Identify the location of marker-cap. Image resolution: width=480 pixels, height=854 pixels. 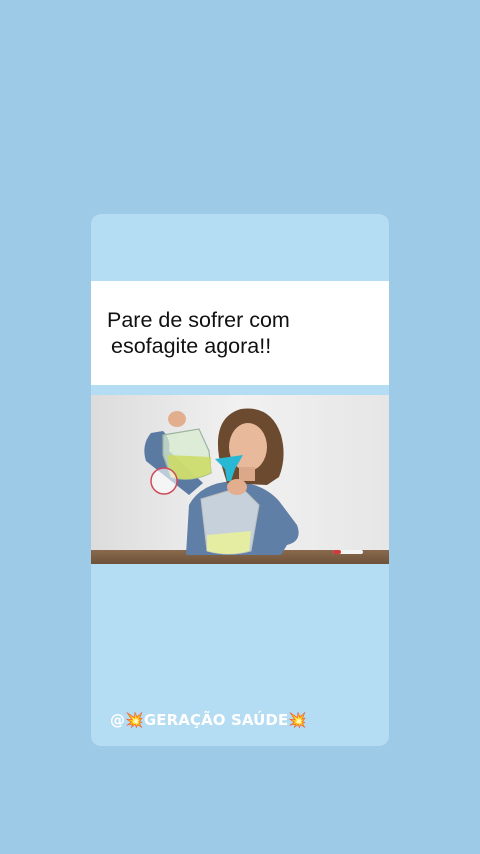
(337, 552).